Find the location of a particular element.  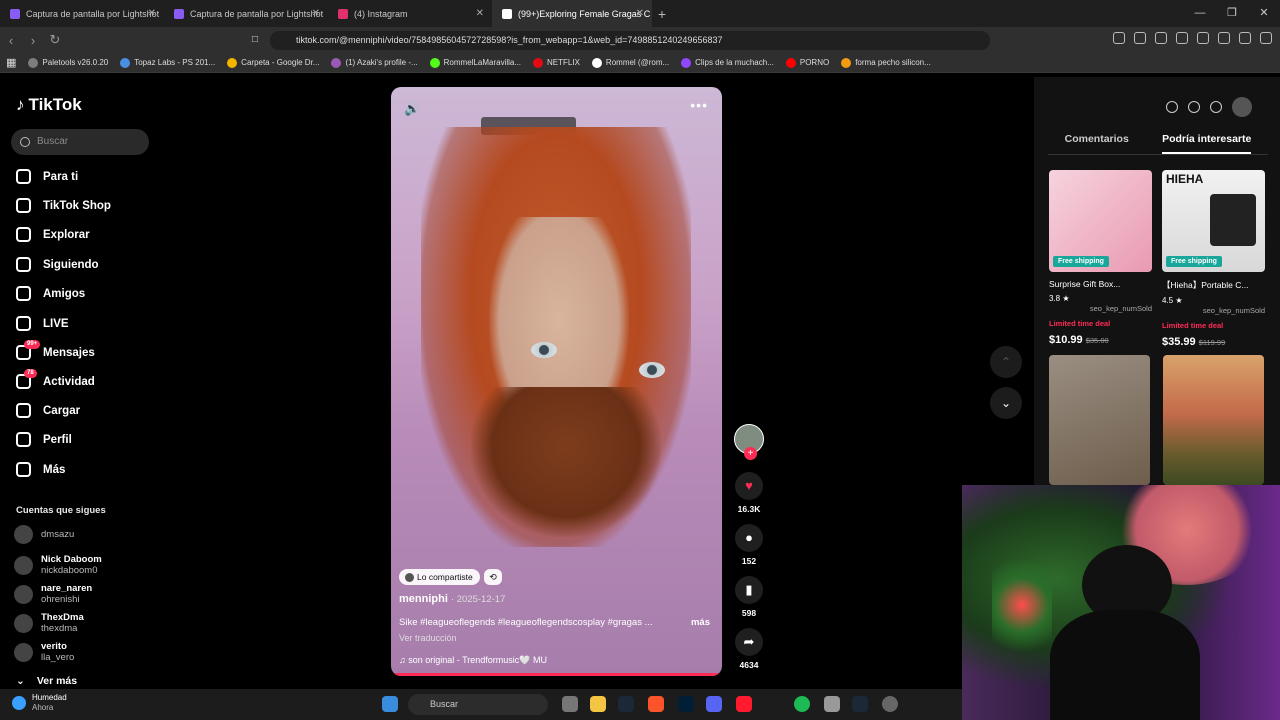

compass-icon is located at coordinates (1172, 107).